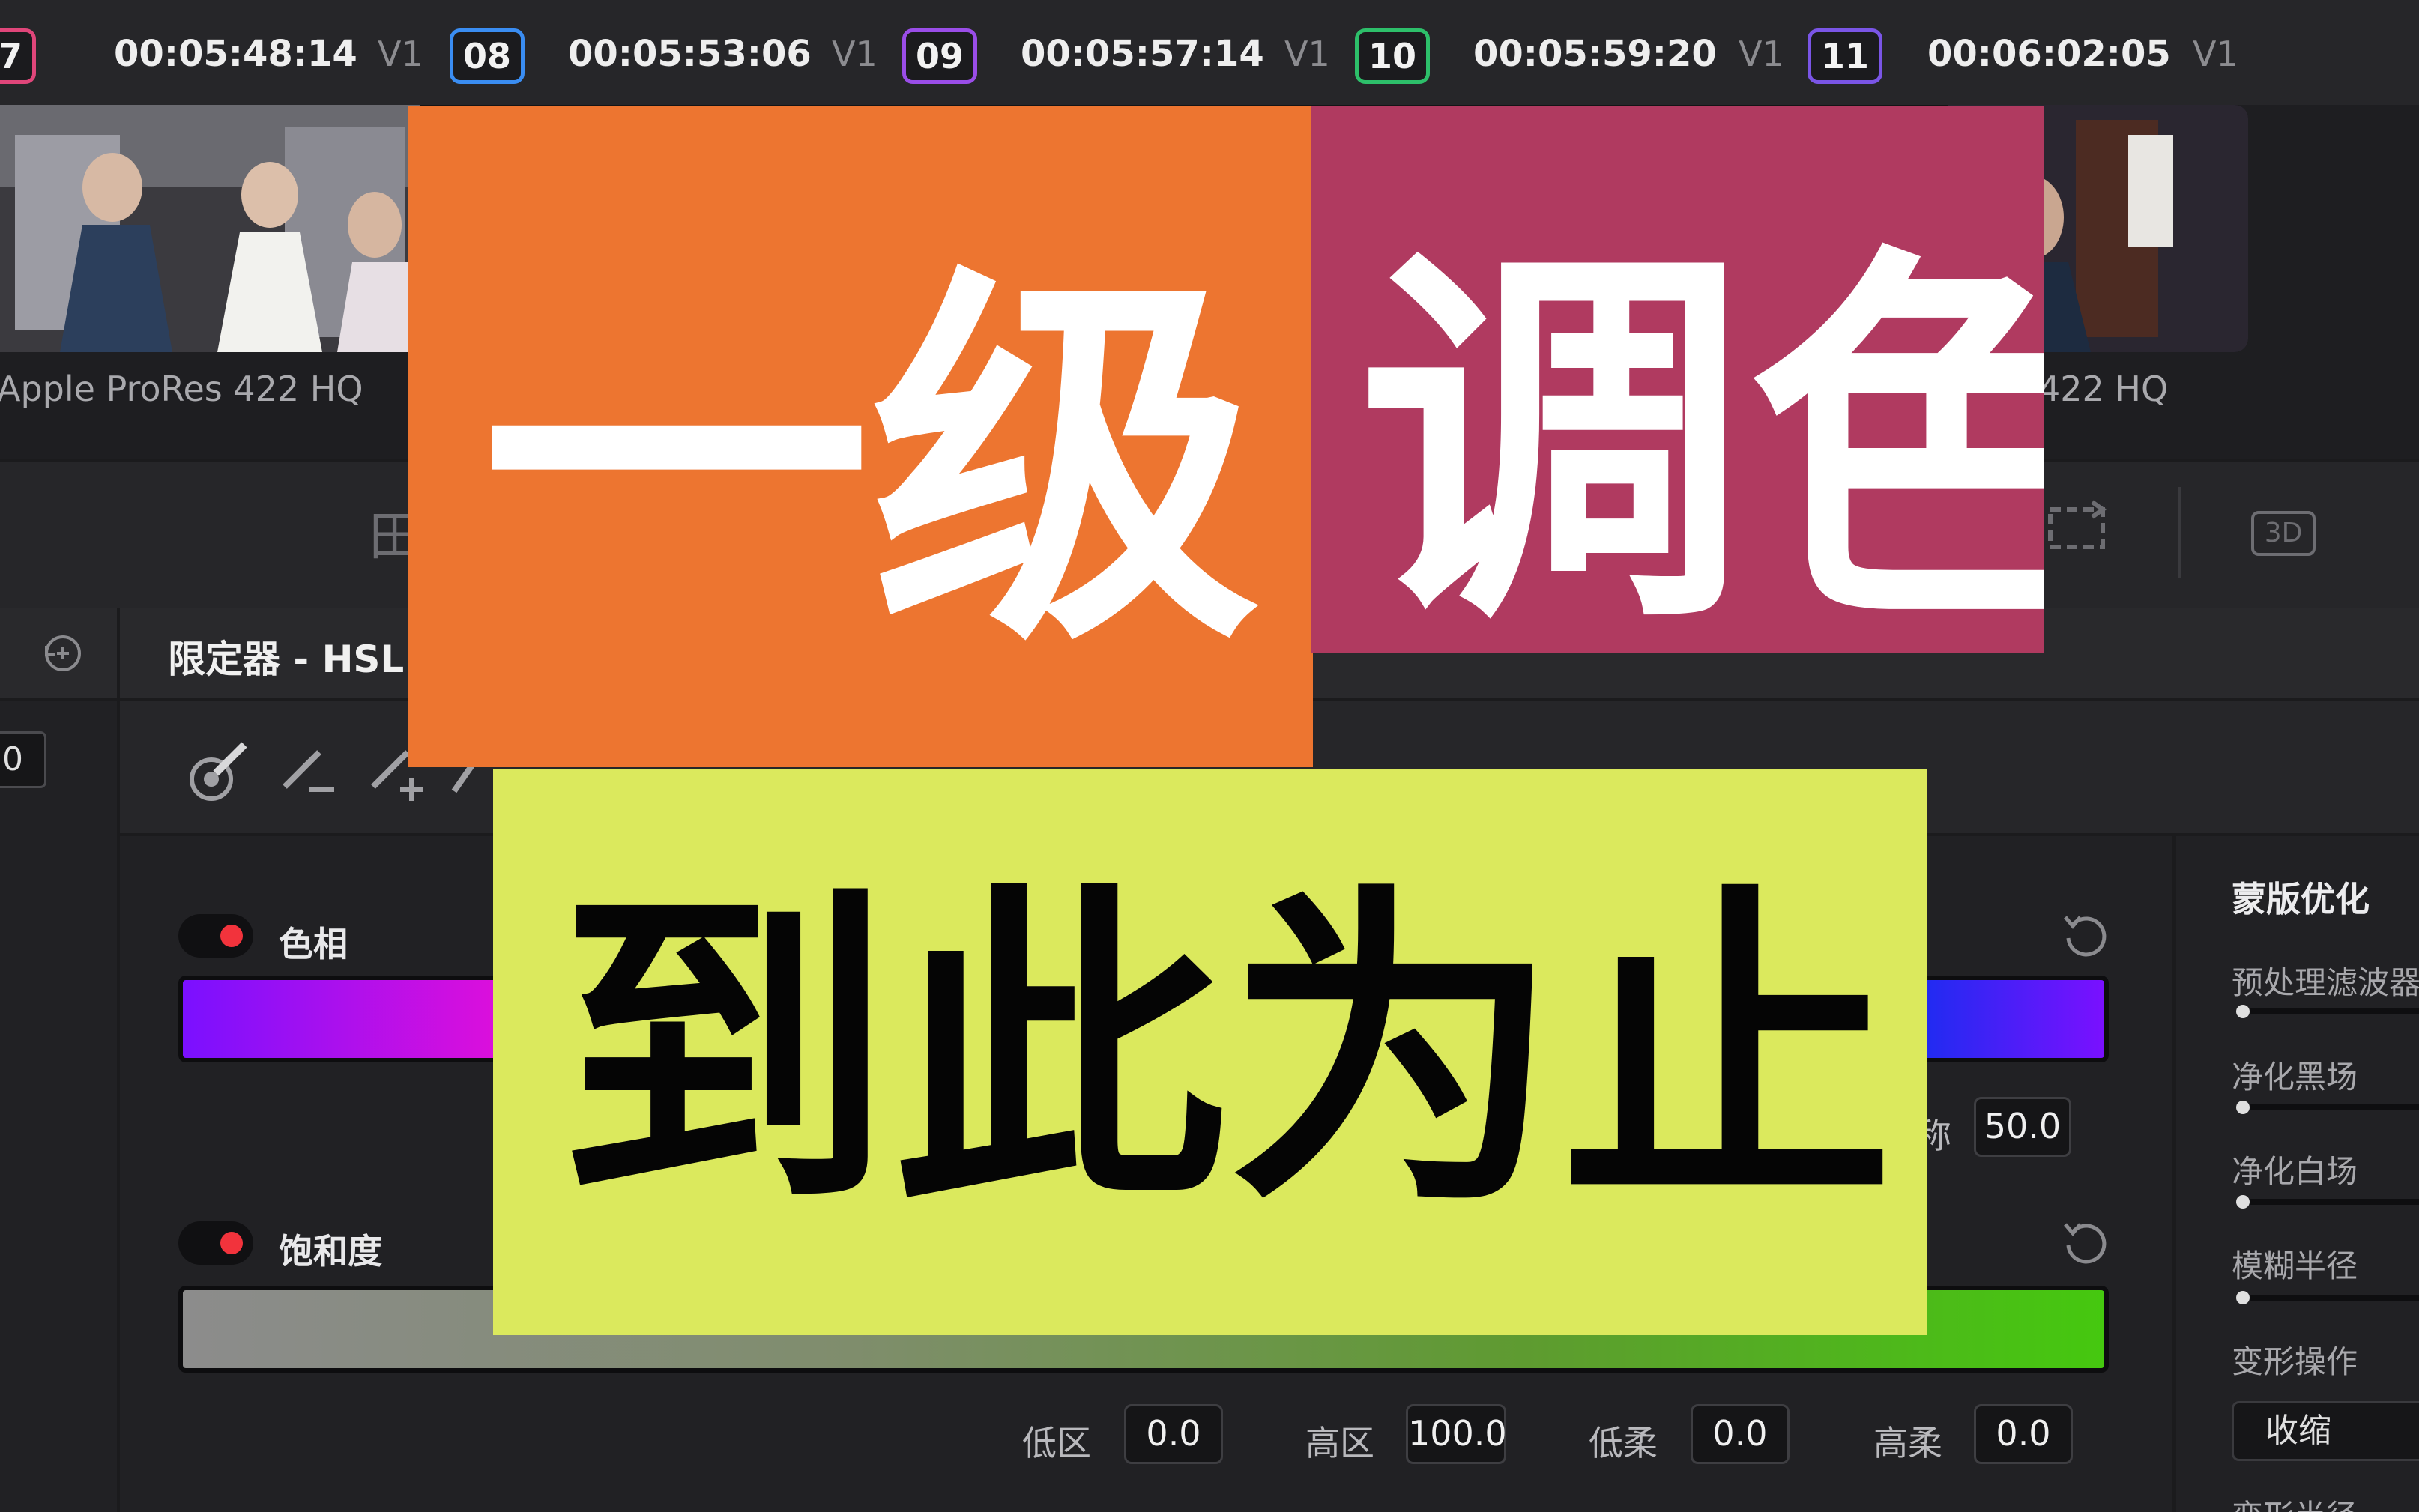 The height and width of the screenshot is (1512, 2419). I want to click on saturation-reset-icon, so click(2084, 1241).